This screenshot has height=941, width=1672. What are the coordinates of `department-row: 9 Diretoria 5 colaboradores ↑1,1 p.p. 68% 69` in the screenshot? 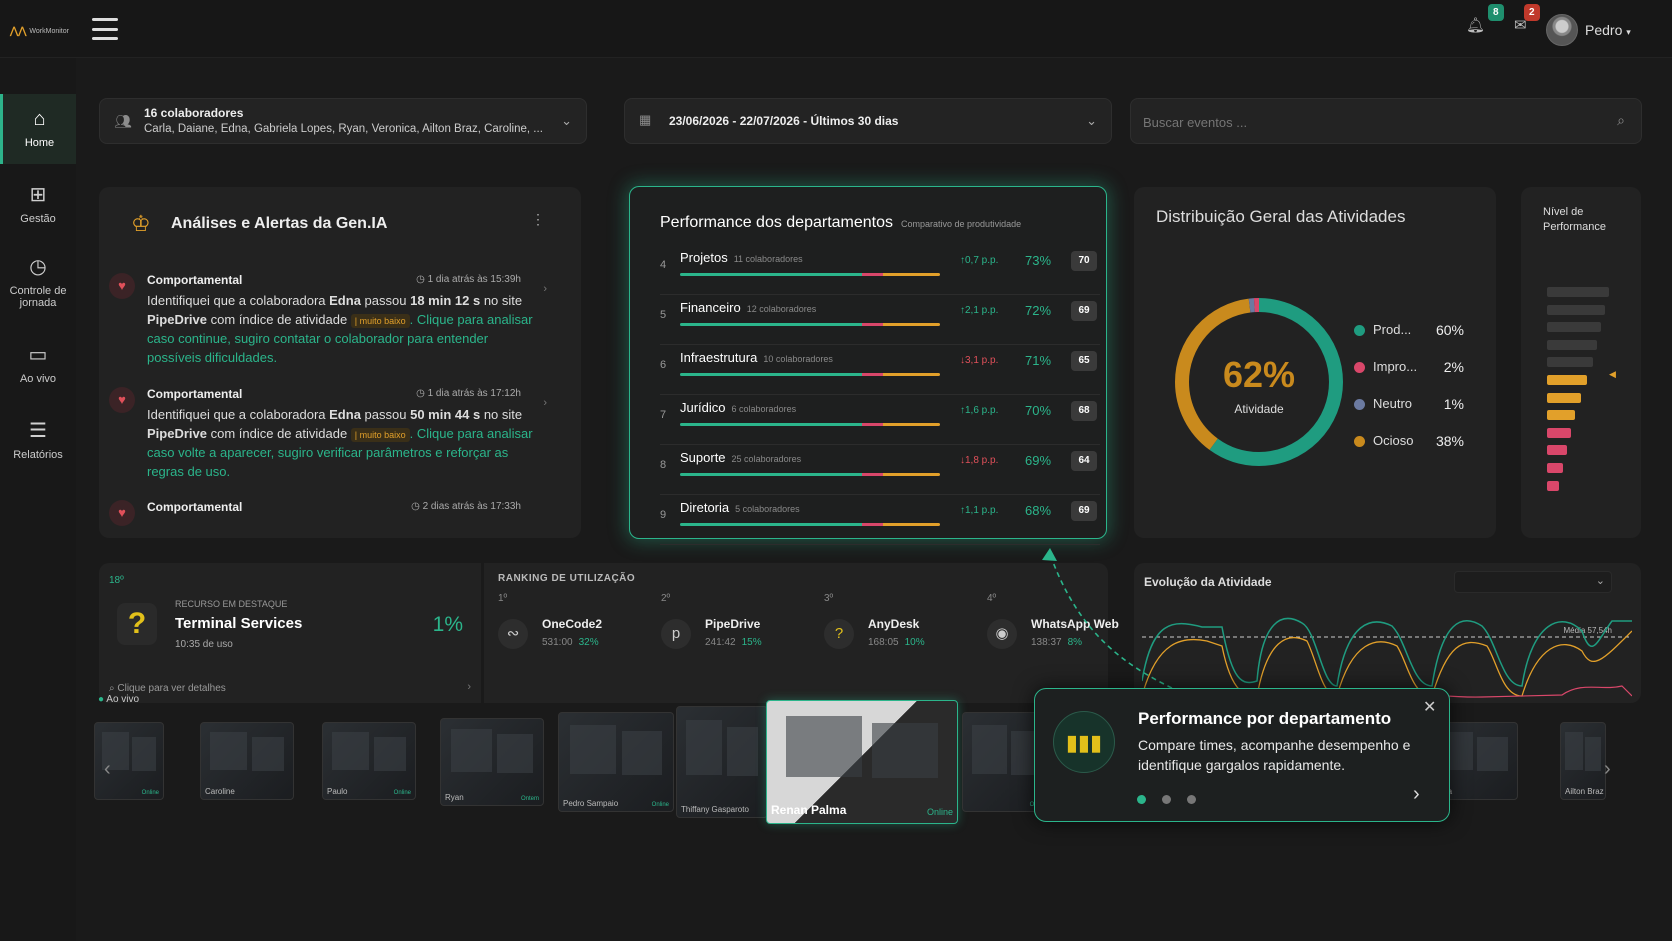 It's located at (880, 520).